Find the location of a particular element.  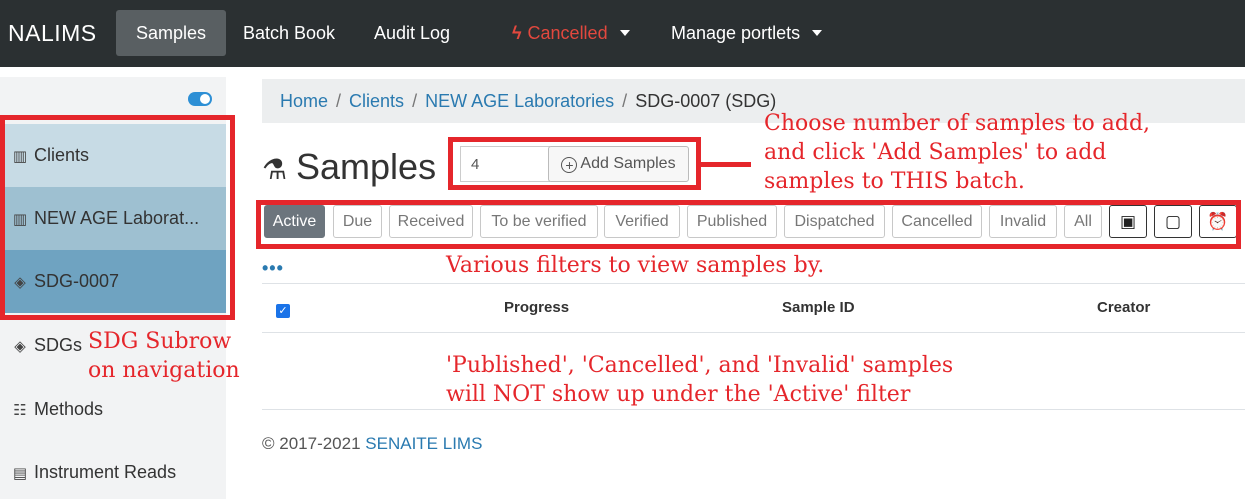

annotation-box-filters is located at coordinates (748, 224).